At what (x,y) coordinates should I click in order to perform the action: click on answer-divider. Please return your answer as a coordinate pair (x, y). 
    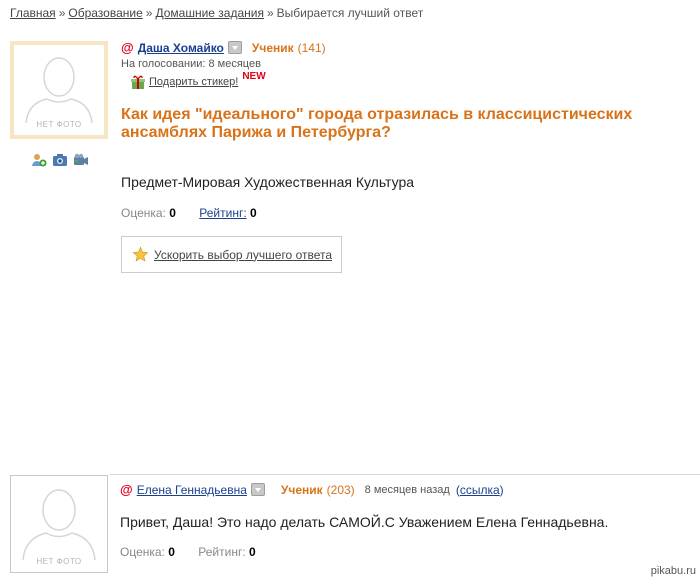
    Looking at the image, I should click on (405, 474).